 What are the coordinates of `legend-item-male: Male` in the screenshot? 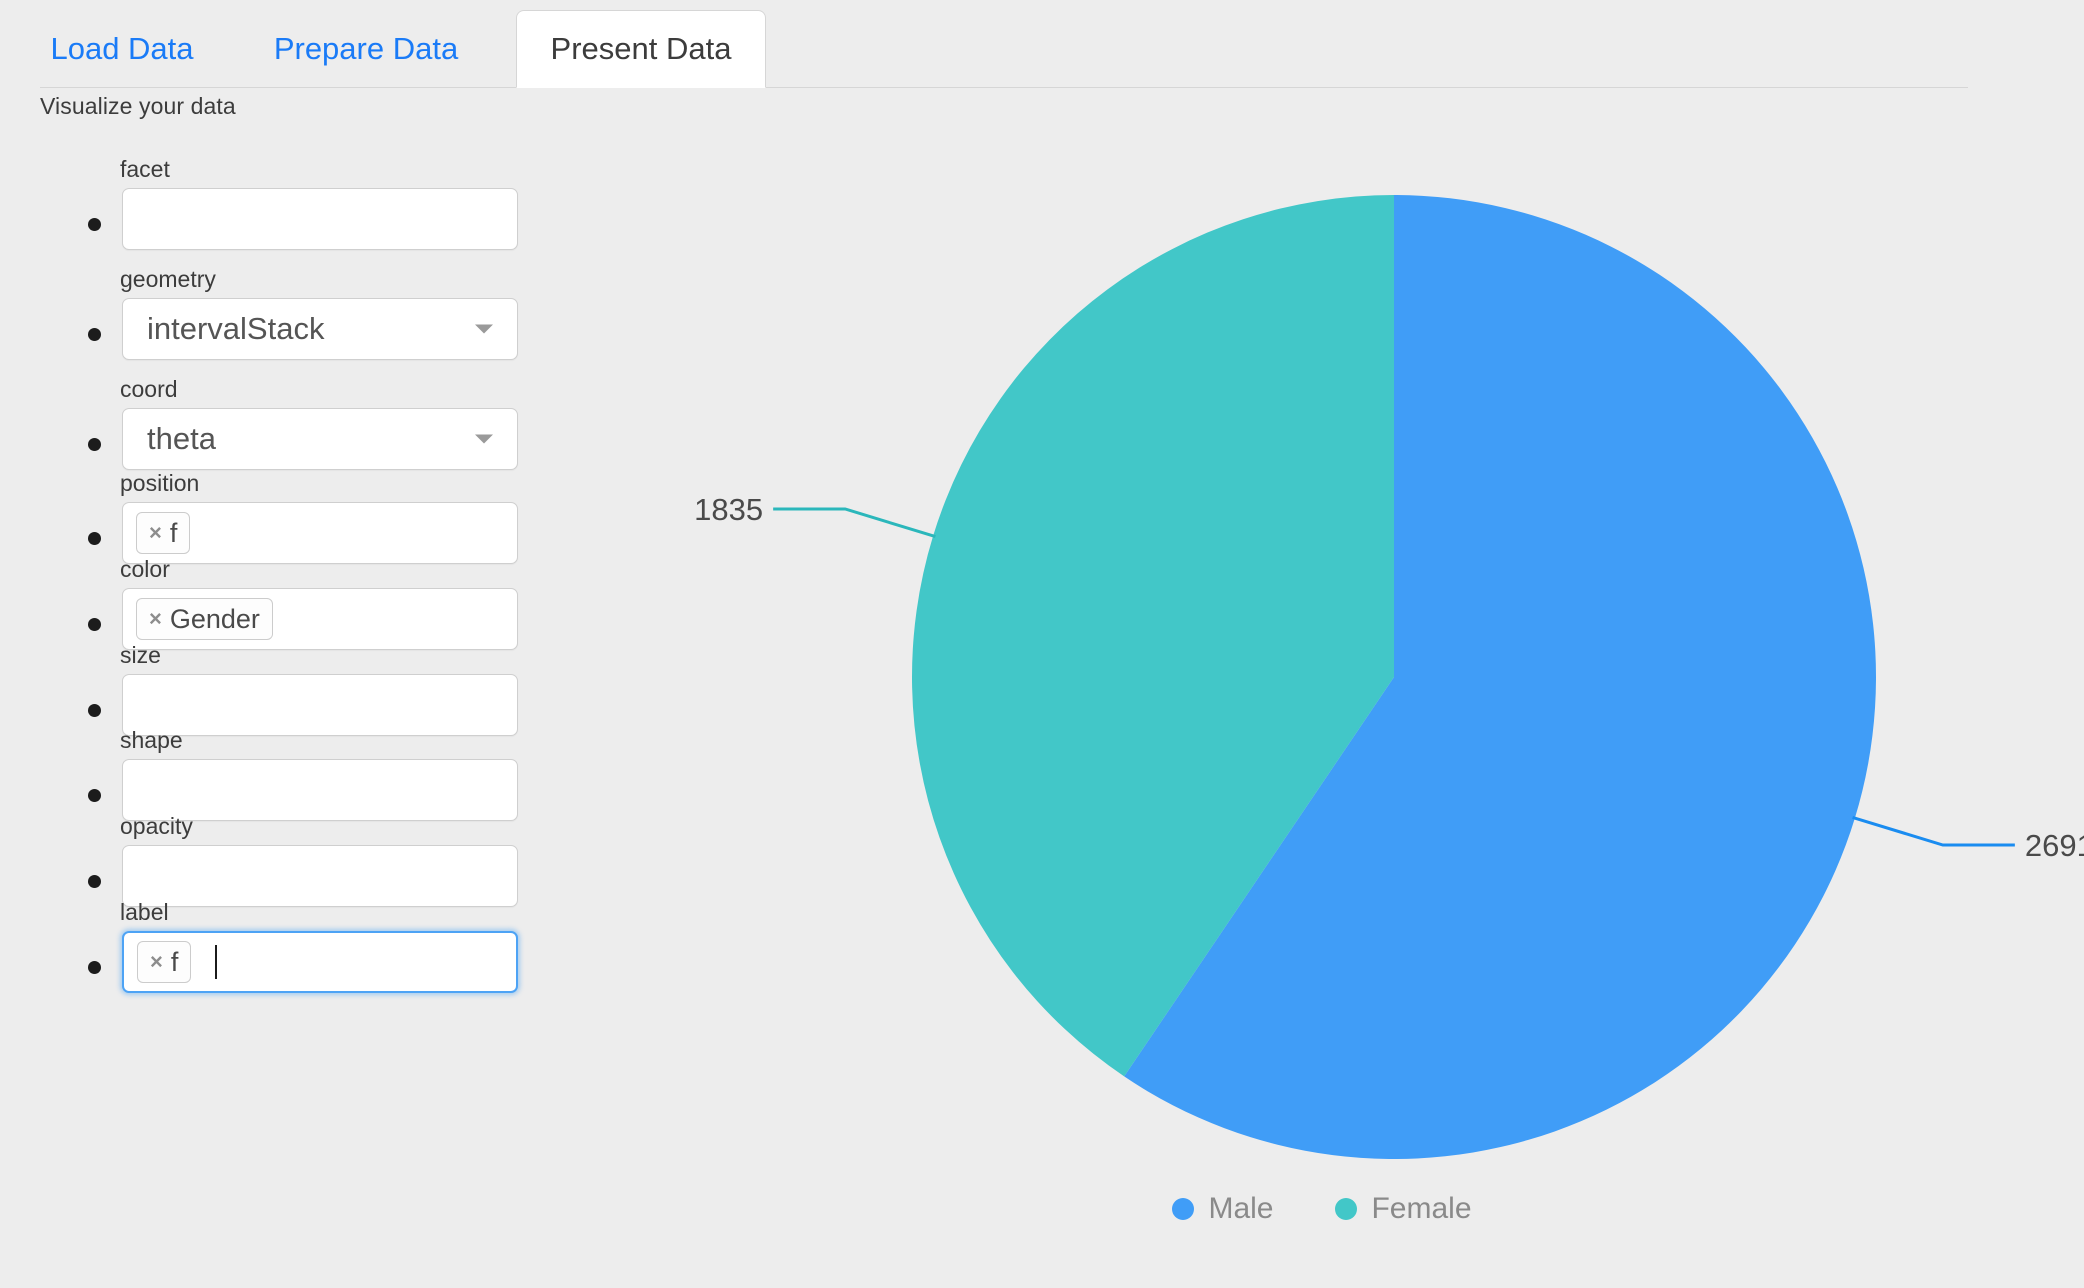 It's located at (1222, 1209).